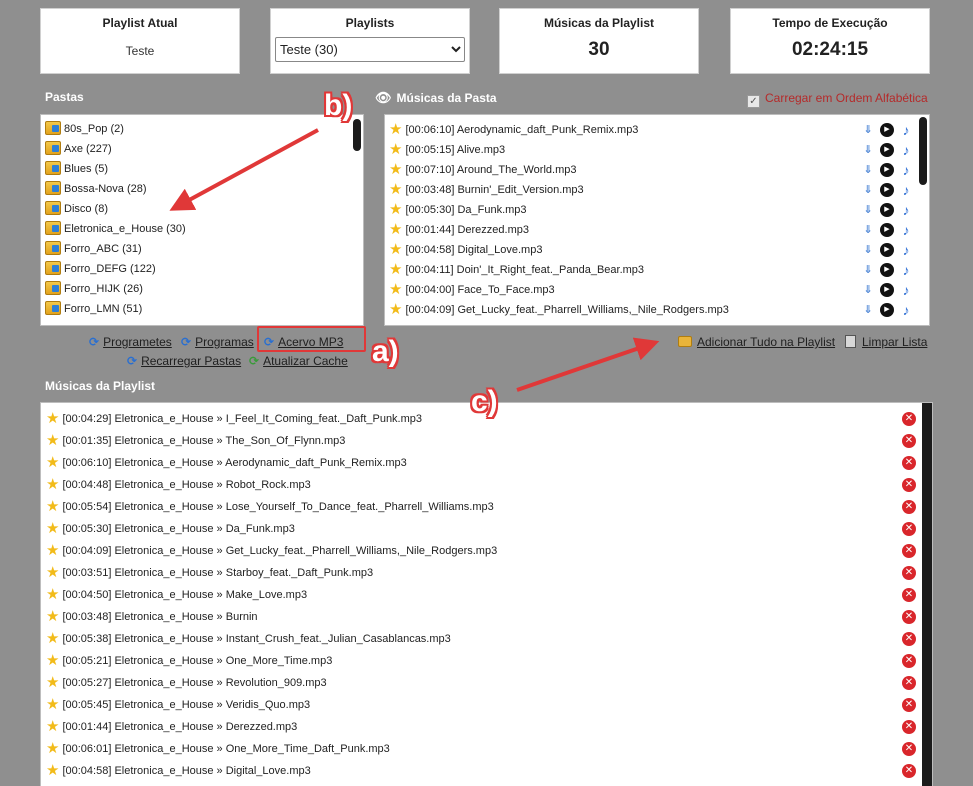  What do you see at coordinates (657, 190) in the screenshot?
I see `folder-song-item: ★ [00:03:48] Burnin'_Edit_Version.mp3 ⇓ ▶ ♪` at bounding box center [657, 190].